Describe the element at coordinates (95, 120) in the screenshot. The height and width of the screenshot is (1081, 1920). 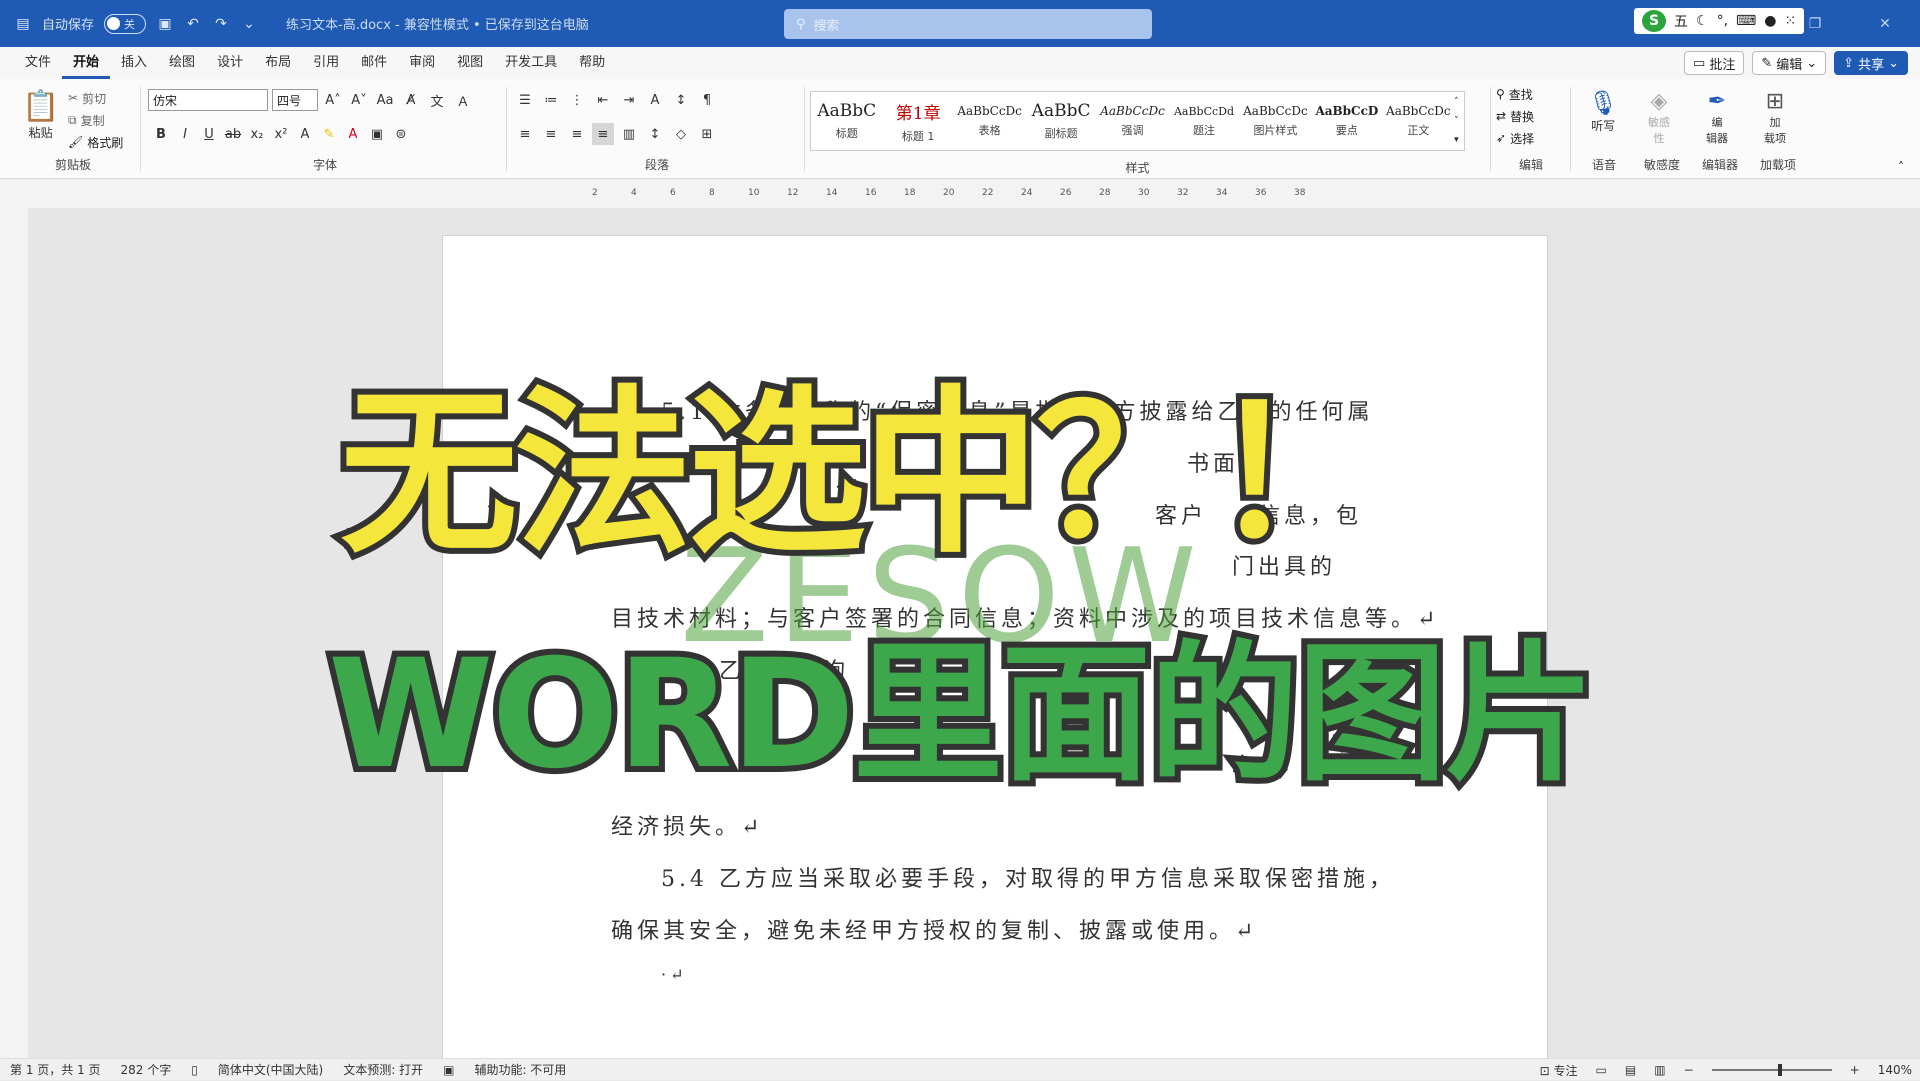
I see `copy-button: ⧉ 复制` at that location.